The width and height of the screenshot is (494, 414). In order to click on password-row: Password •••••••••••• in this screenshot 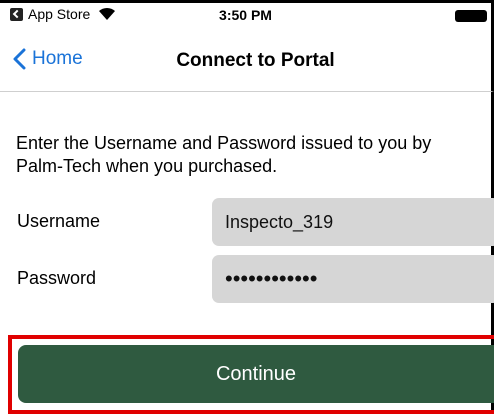, I will do `click(247, 279)`.